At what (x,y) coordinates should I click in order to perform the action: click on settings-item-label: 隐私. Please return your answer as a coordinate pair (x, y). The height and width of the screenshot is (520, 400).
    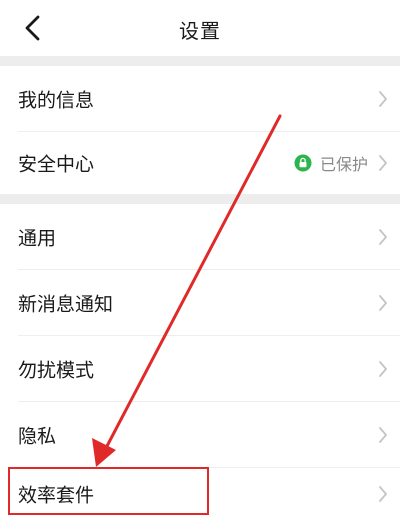
    Looking at the image, I should click on (37, 436).